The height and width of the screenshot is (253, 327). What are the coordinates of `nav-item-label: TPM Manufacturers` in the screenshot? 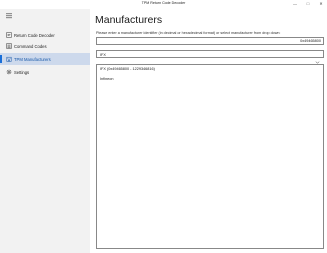 It's located at (32, 59).